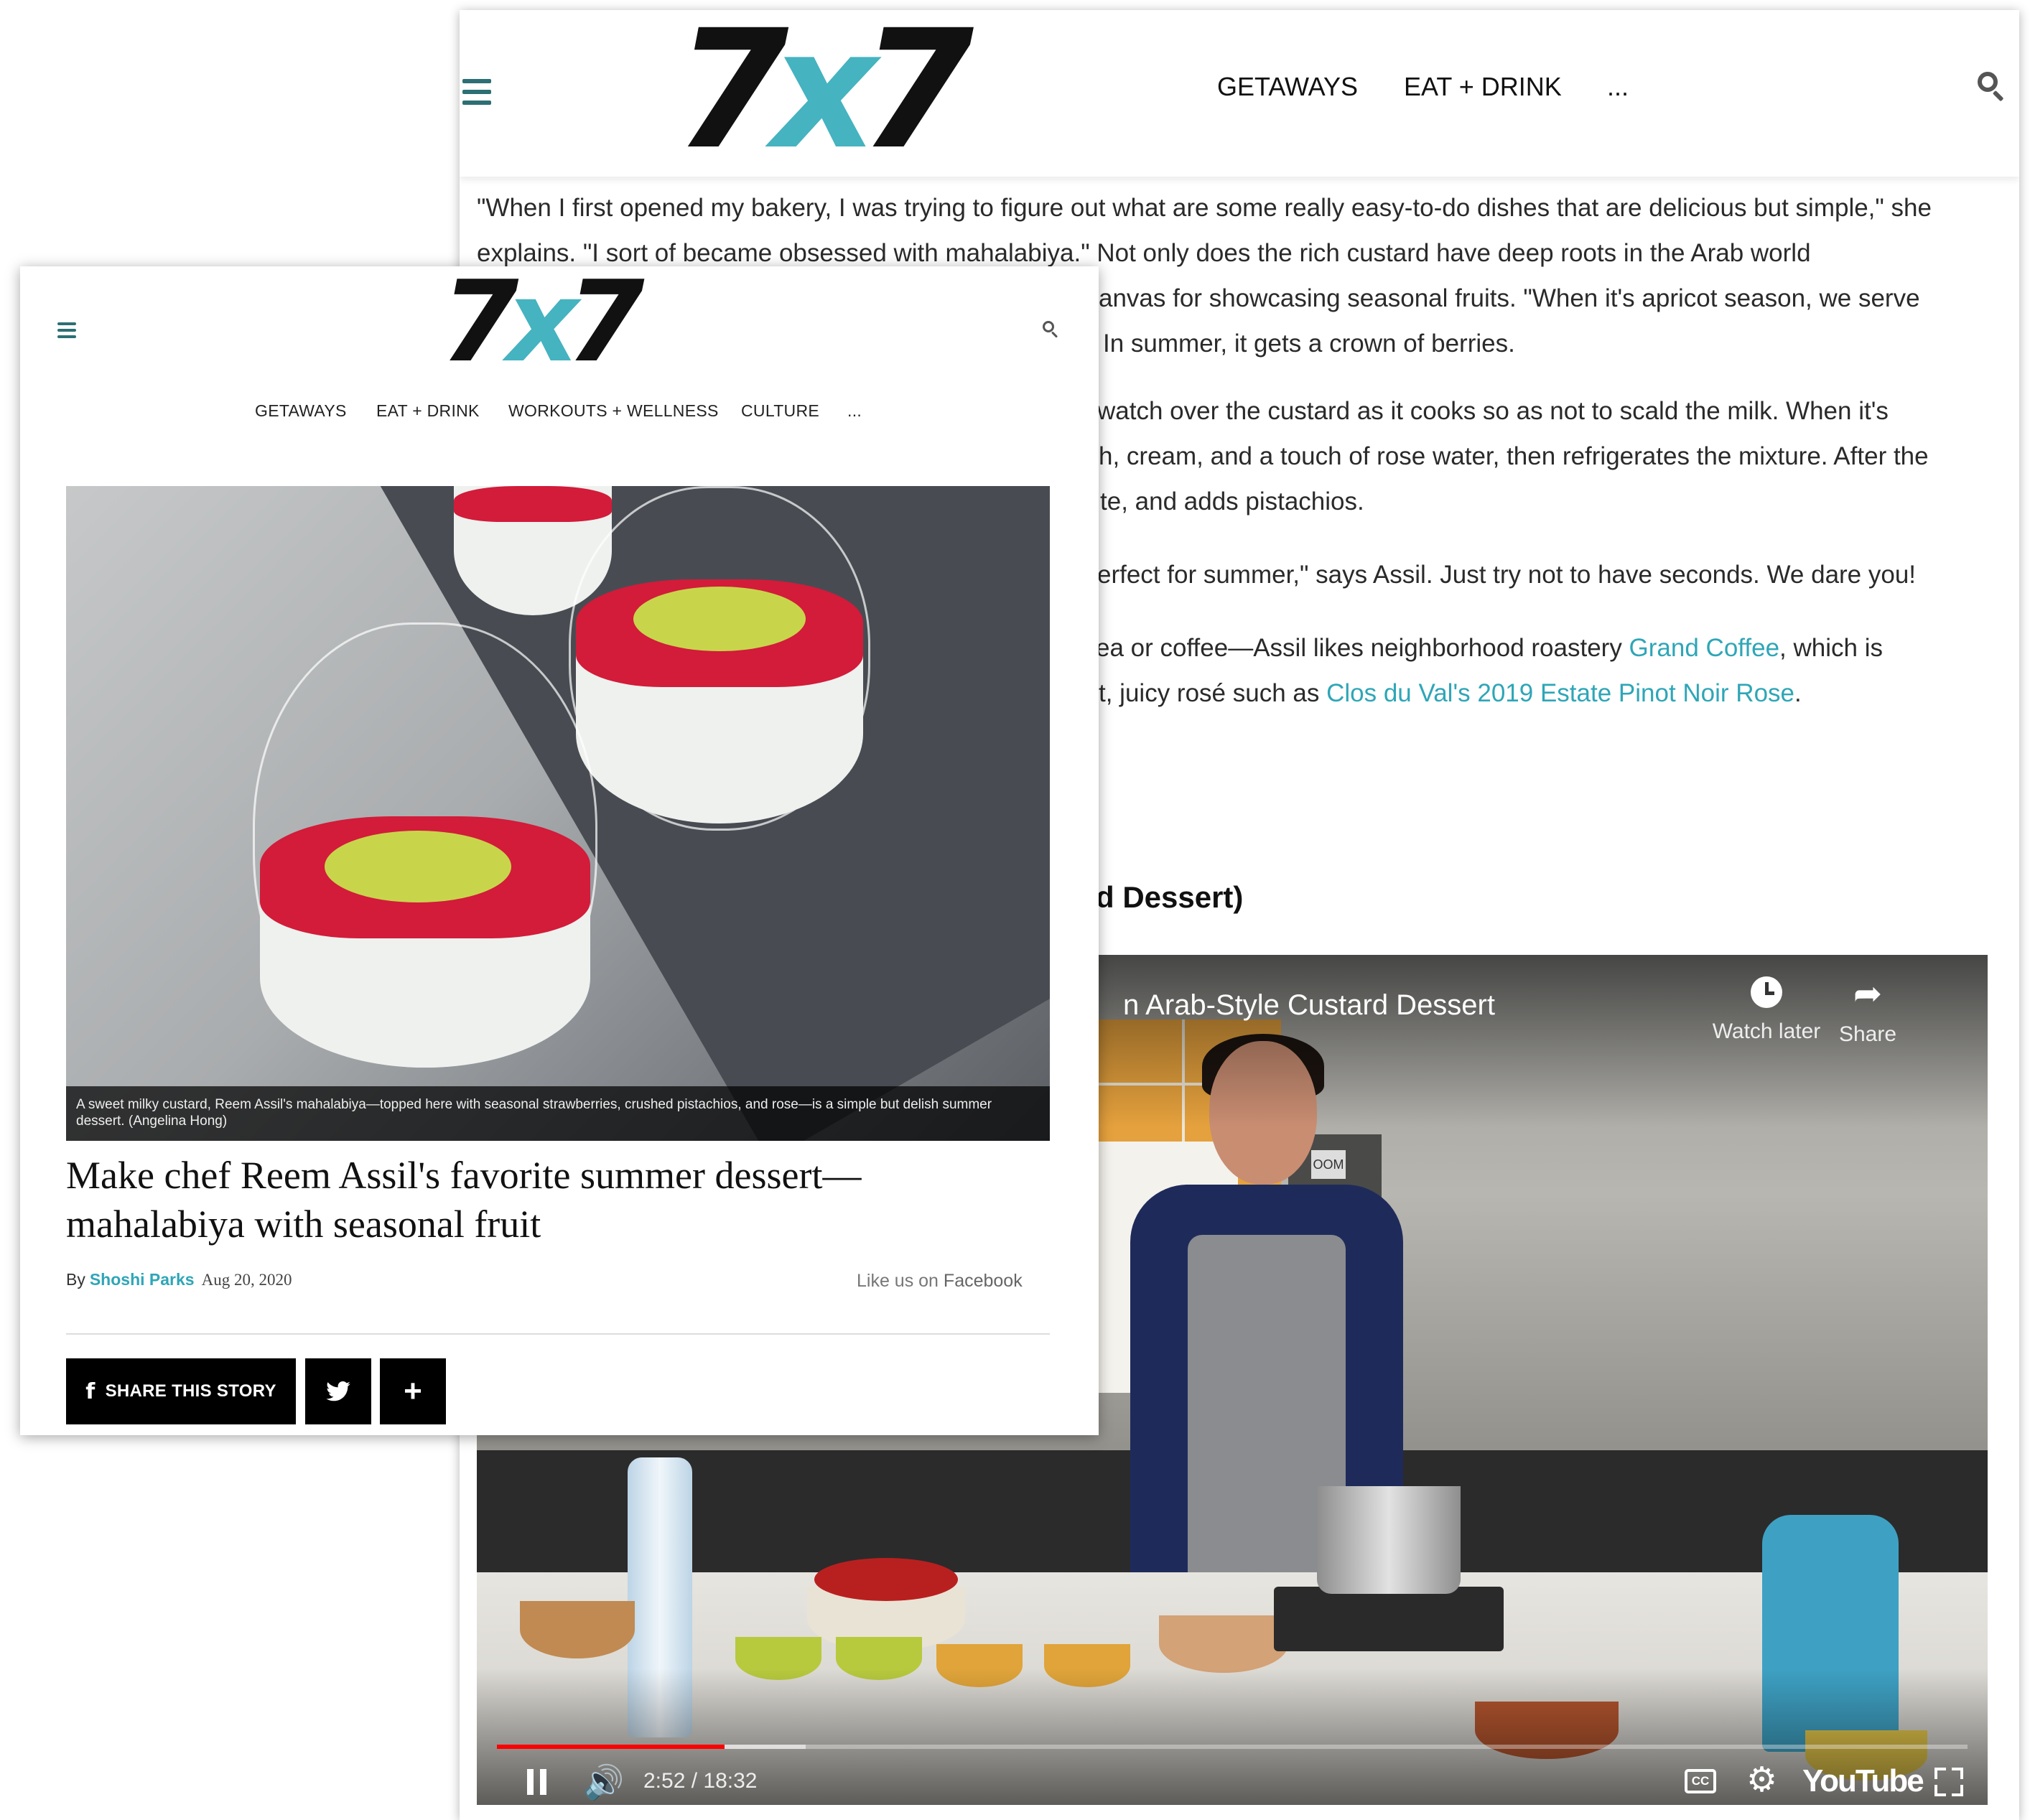  Describe the element at coordinates (75, 1279) in the screenshot. I see `byline-prefix: By` at that location.